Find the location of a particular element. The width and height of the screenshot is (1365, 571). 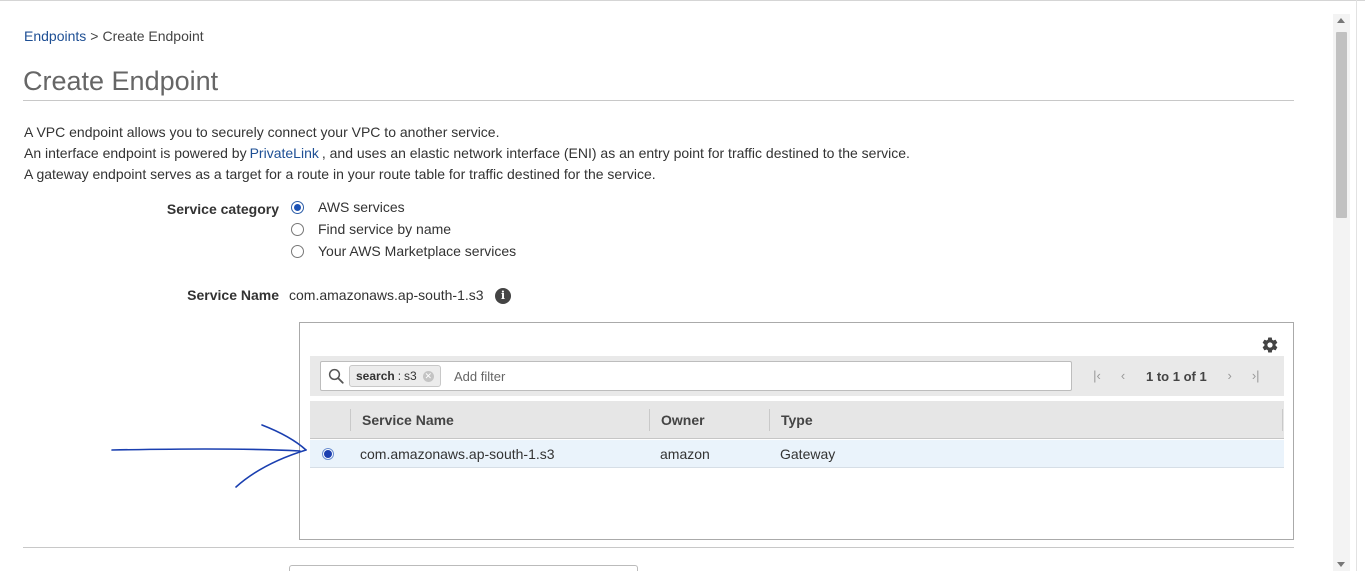

prev-page-icon: ‹ is located at coordinates (1123, 376).